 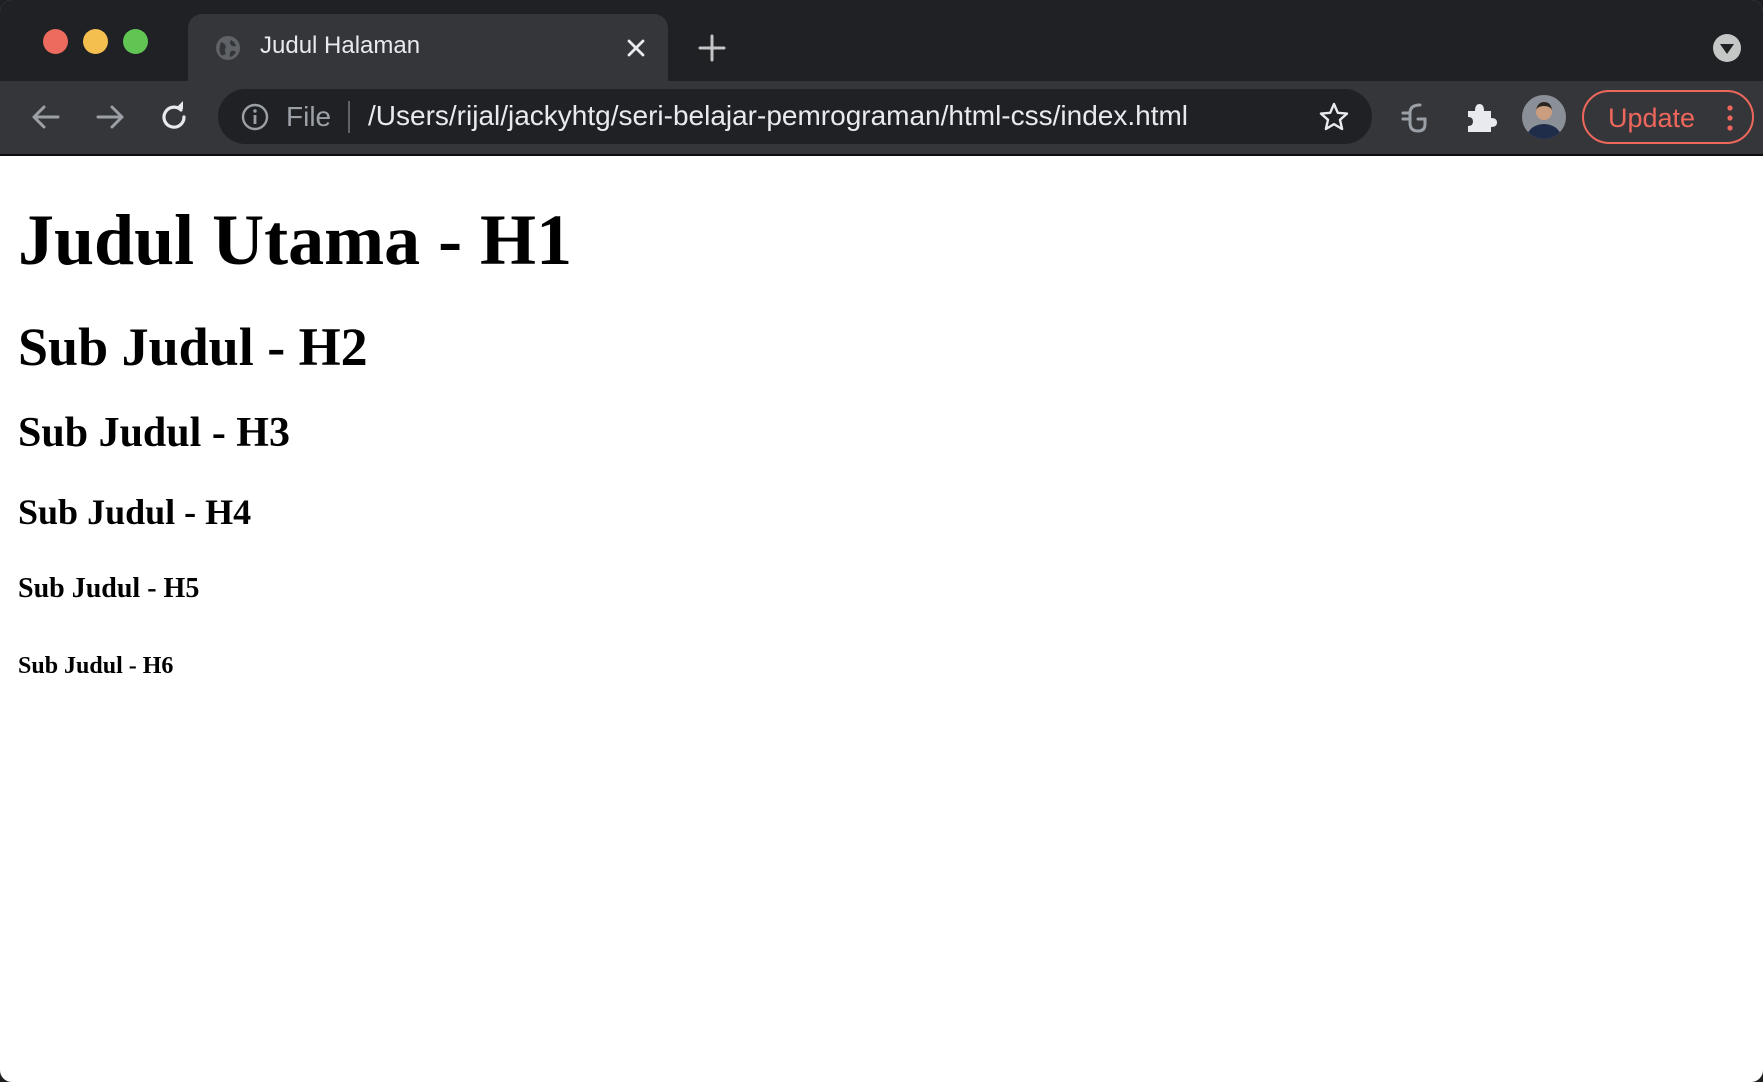 I want to click on window-minimize-button, so click(x=95, y=41).